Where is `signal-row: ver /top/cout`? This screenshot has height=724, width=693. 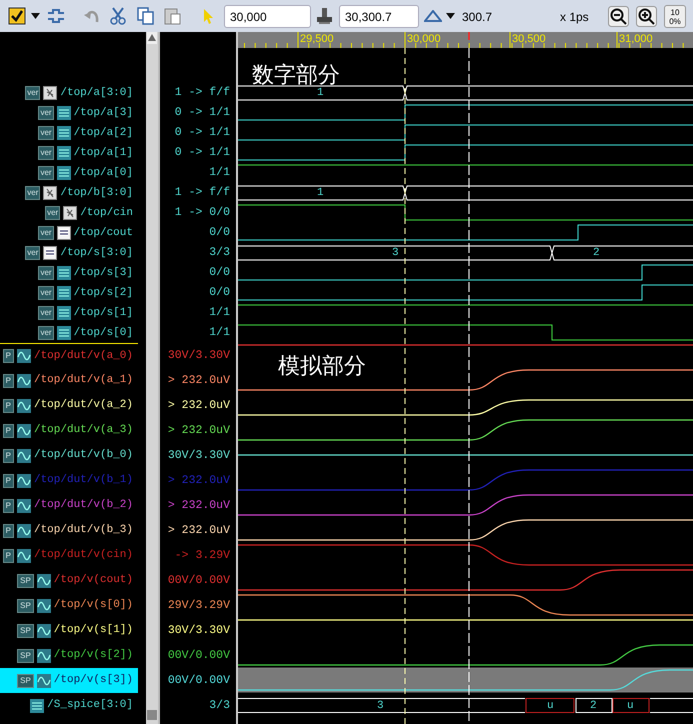 signal-row: ver /top/cout is located at coordinates (69, 233).